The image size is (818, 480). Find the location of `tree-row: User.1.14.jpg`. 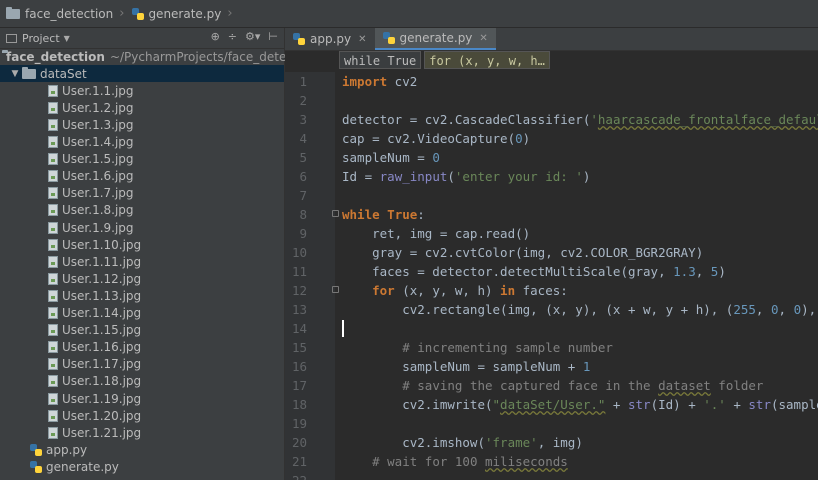

tree-row: User.1.14.jpg is located at coordinates (142, 313).